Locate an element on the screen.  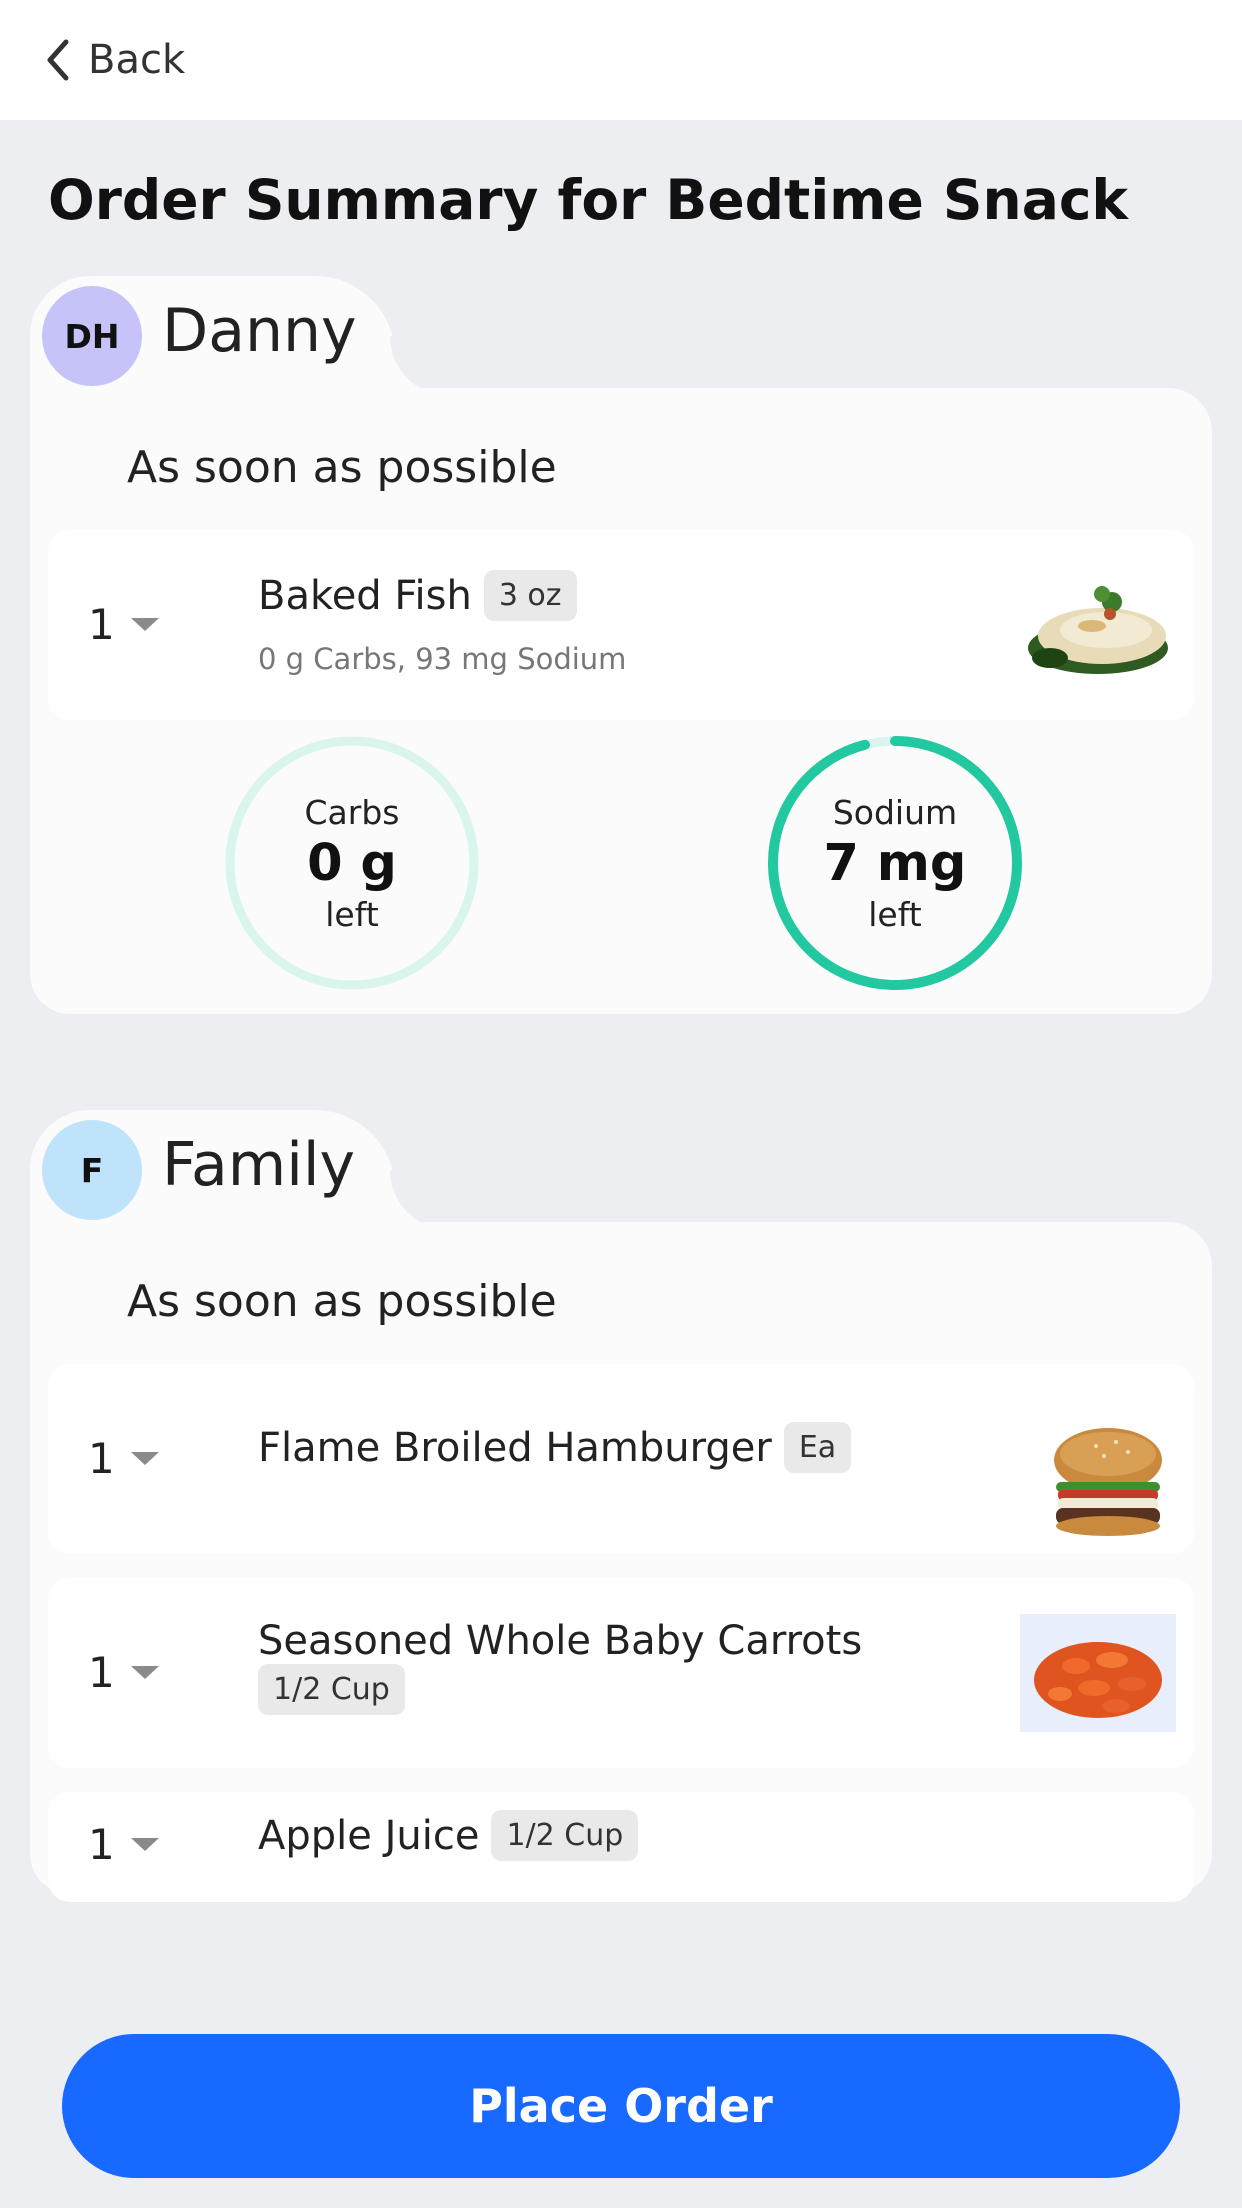
order-item: 1 Seasoned Whole Baby Carrots 1/2 Cup is located at coordinates (621, 1673).